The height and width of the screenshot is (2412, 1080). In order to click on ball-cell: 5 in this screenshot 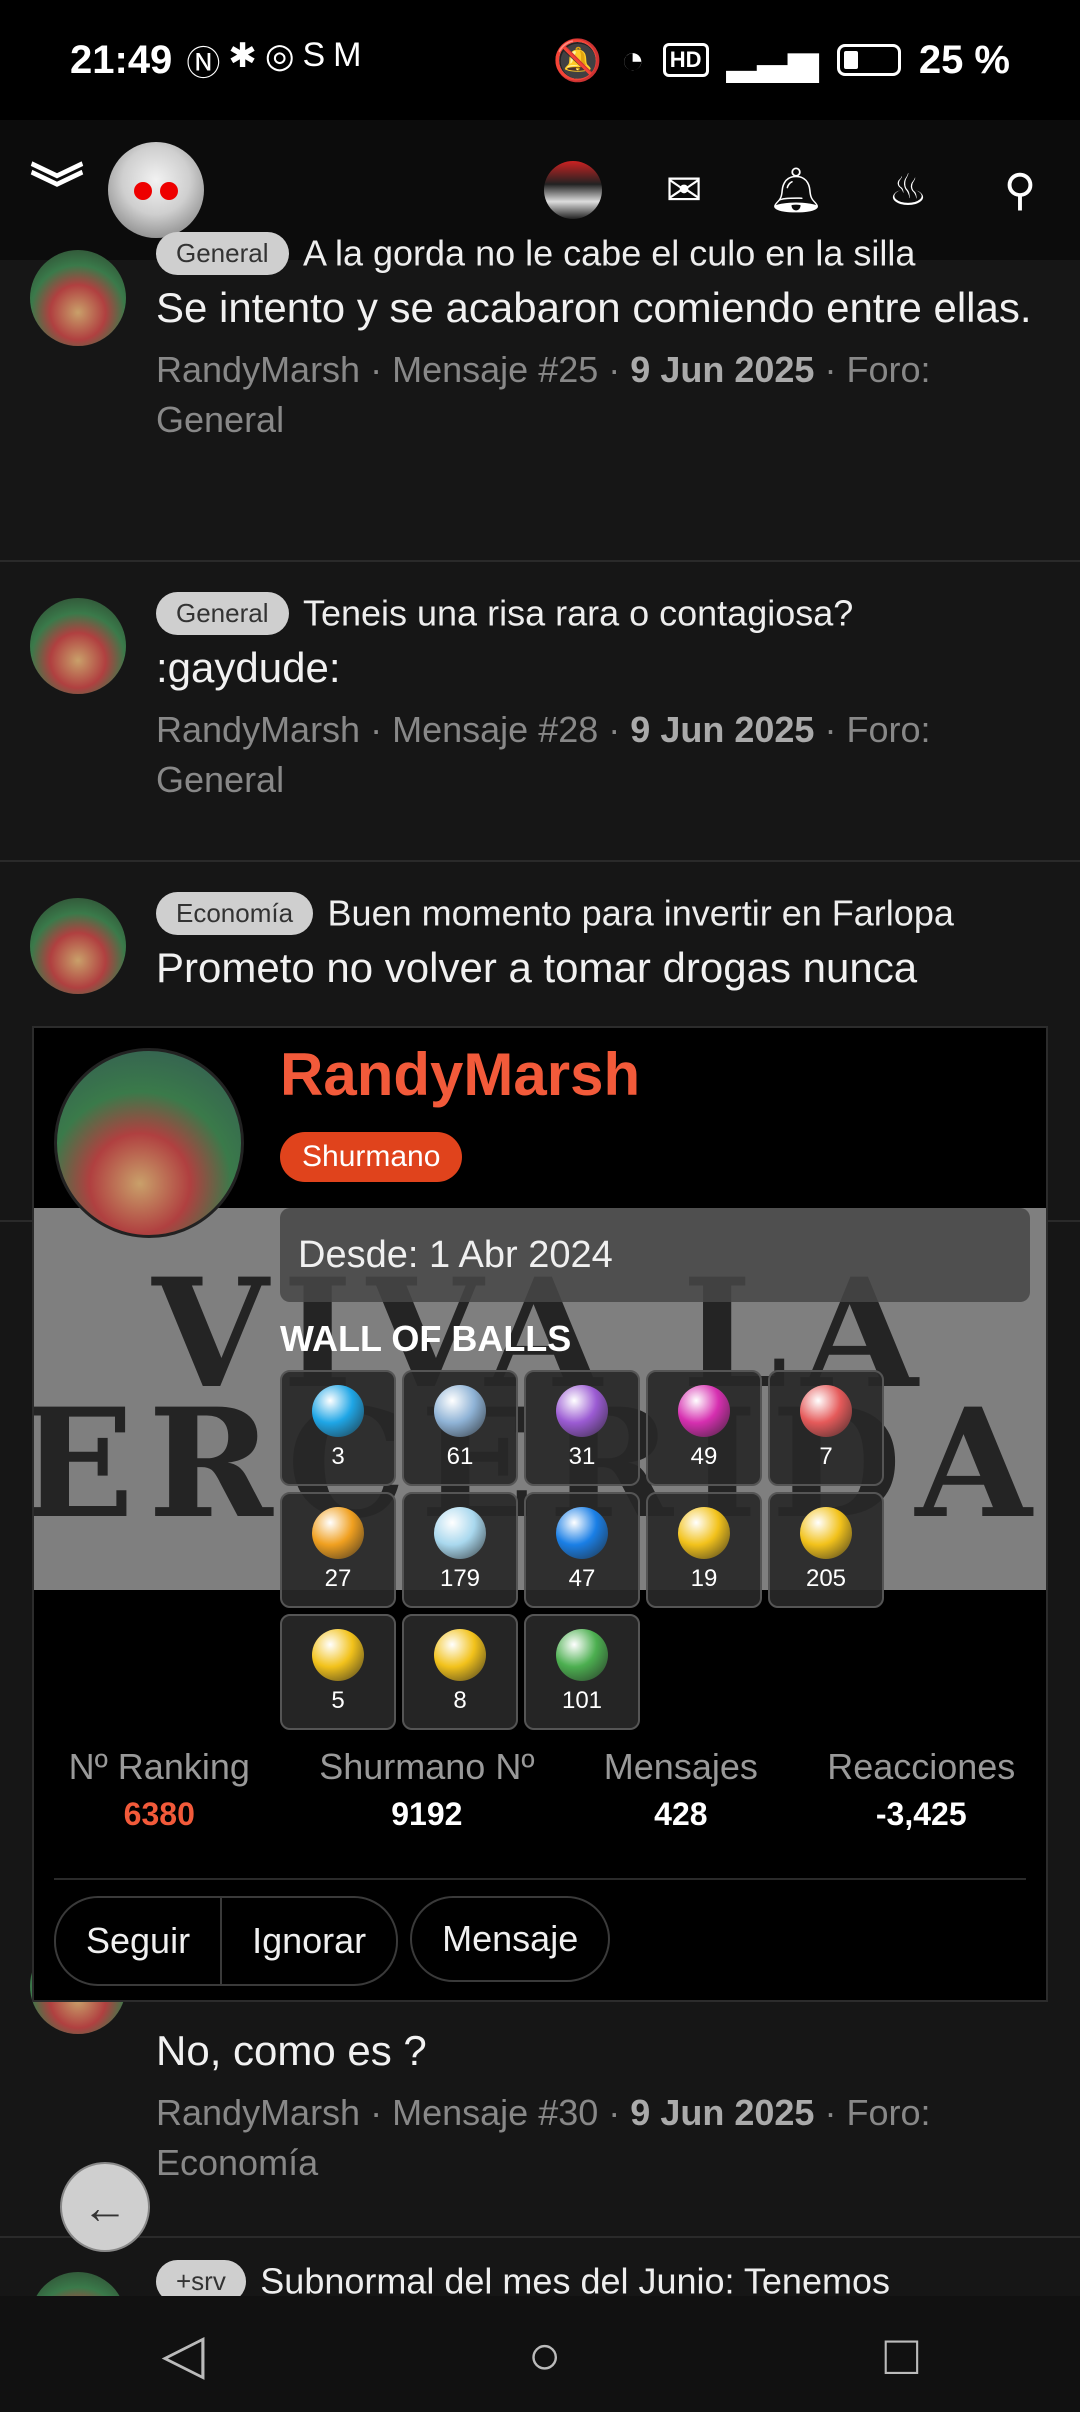, I will do `click(338, 1672)`.